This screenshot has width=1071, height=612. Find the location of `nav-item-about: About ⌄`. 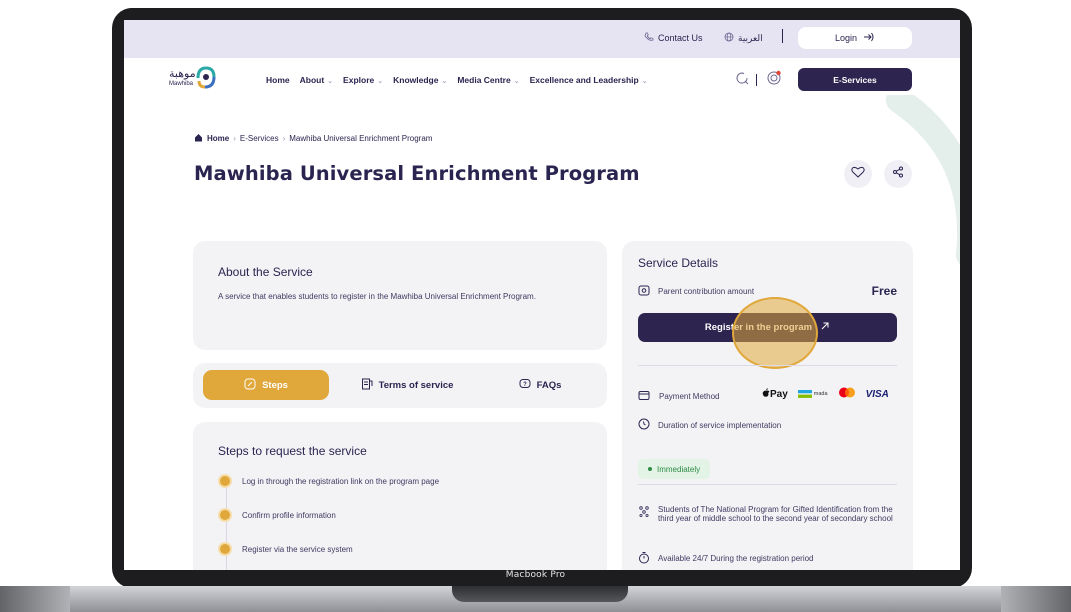

nav-item-about: About ⌄ is located at coordinates (316, 80).